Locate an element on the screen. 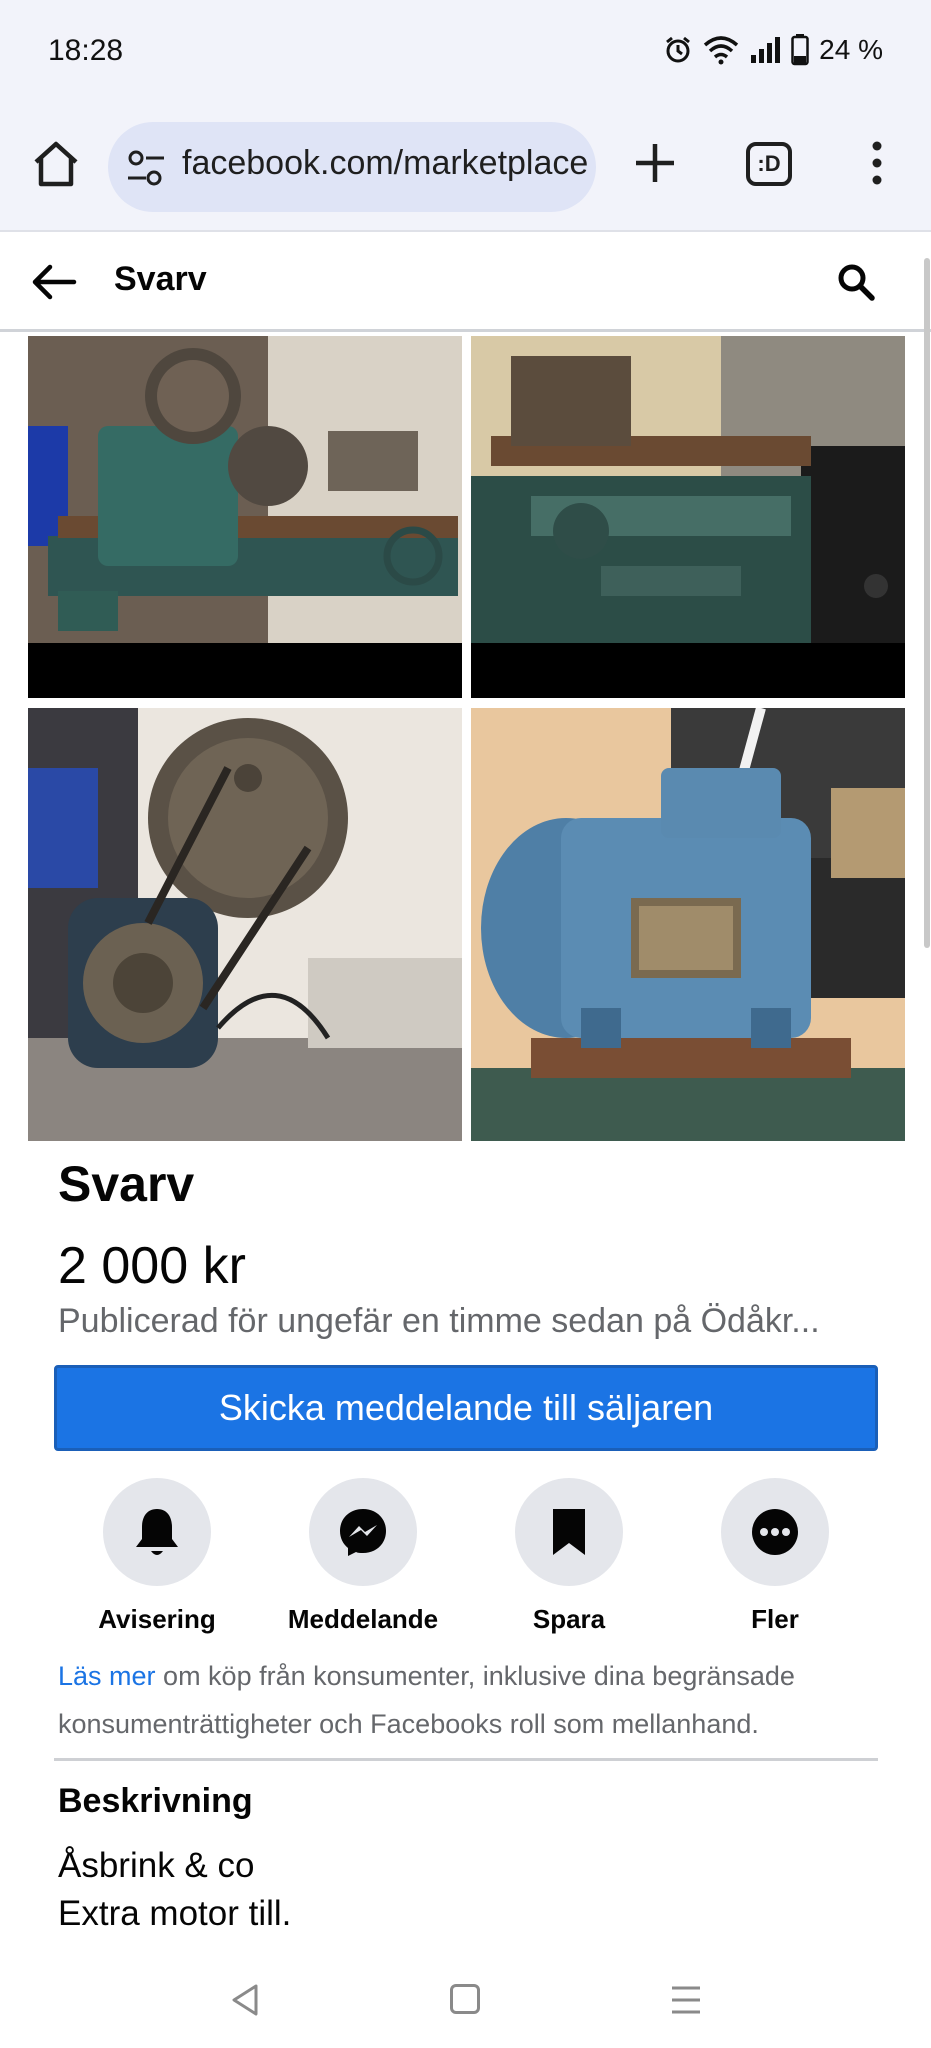  status-icons: 24 % is located at coordinates (773, 50).